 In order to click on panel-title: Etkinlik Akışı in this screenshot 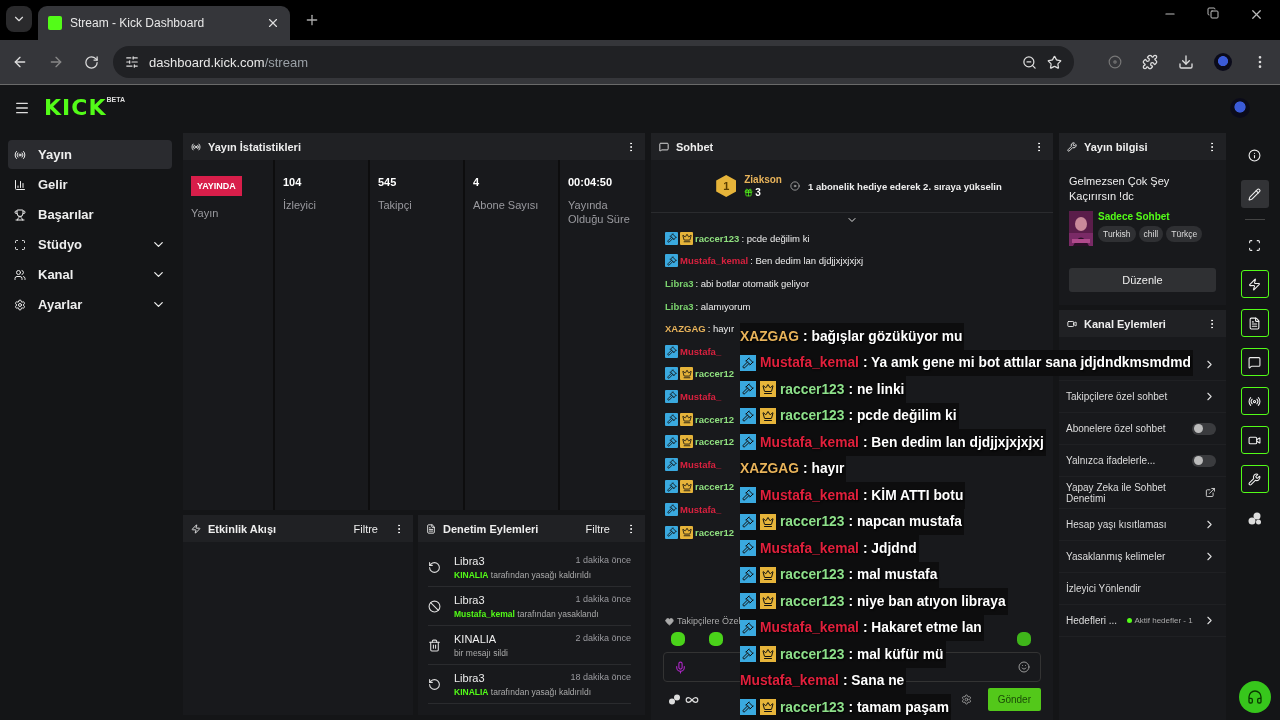, I will do `click(243, 528)`.